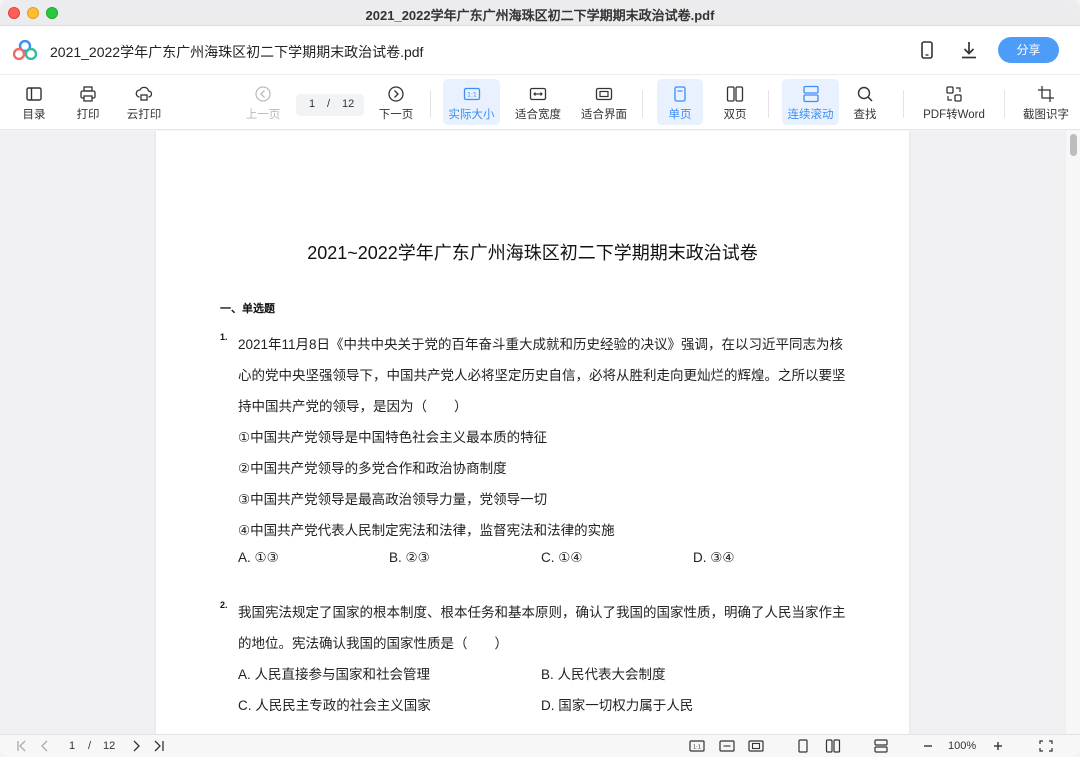 This screenshot has height=757, width=1080. Describe the element at coordinates (714, 557) in the screenshot. I see `answer-option: D. ③④` at that location.